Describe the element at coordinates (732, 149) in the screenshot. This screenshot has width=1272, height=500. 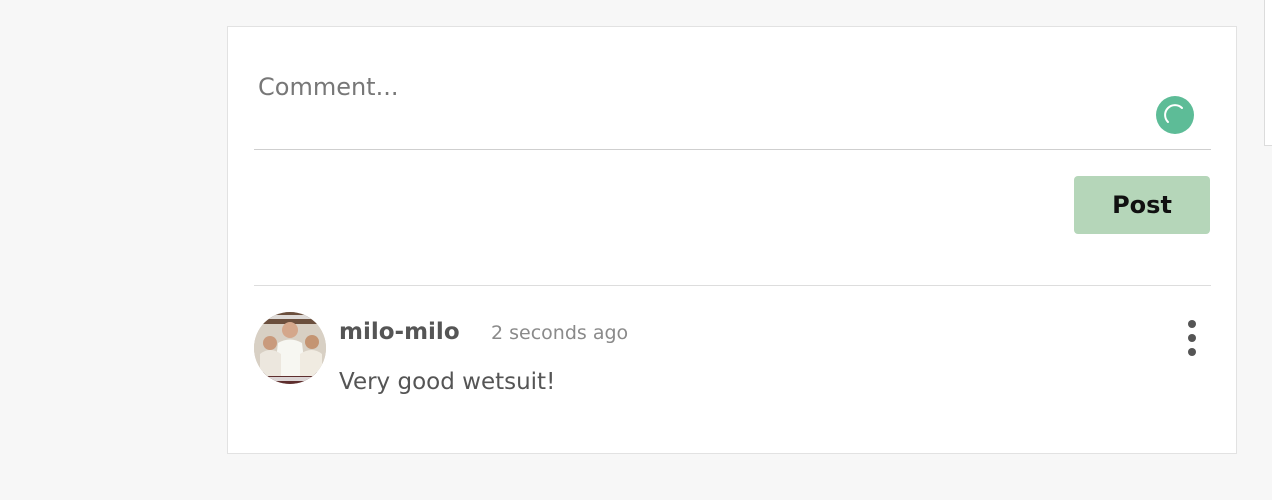
I see `comment-input-underline` at that location.